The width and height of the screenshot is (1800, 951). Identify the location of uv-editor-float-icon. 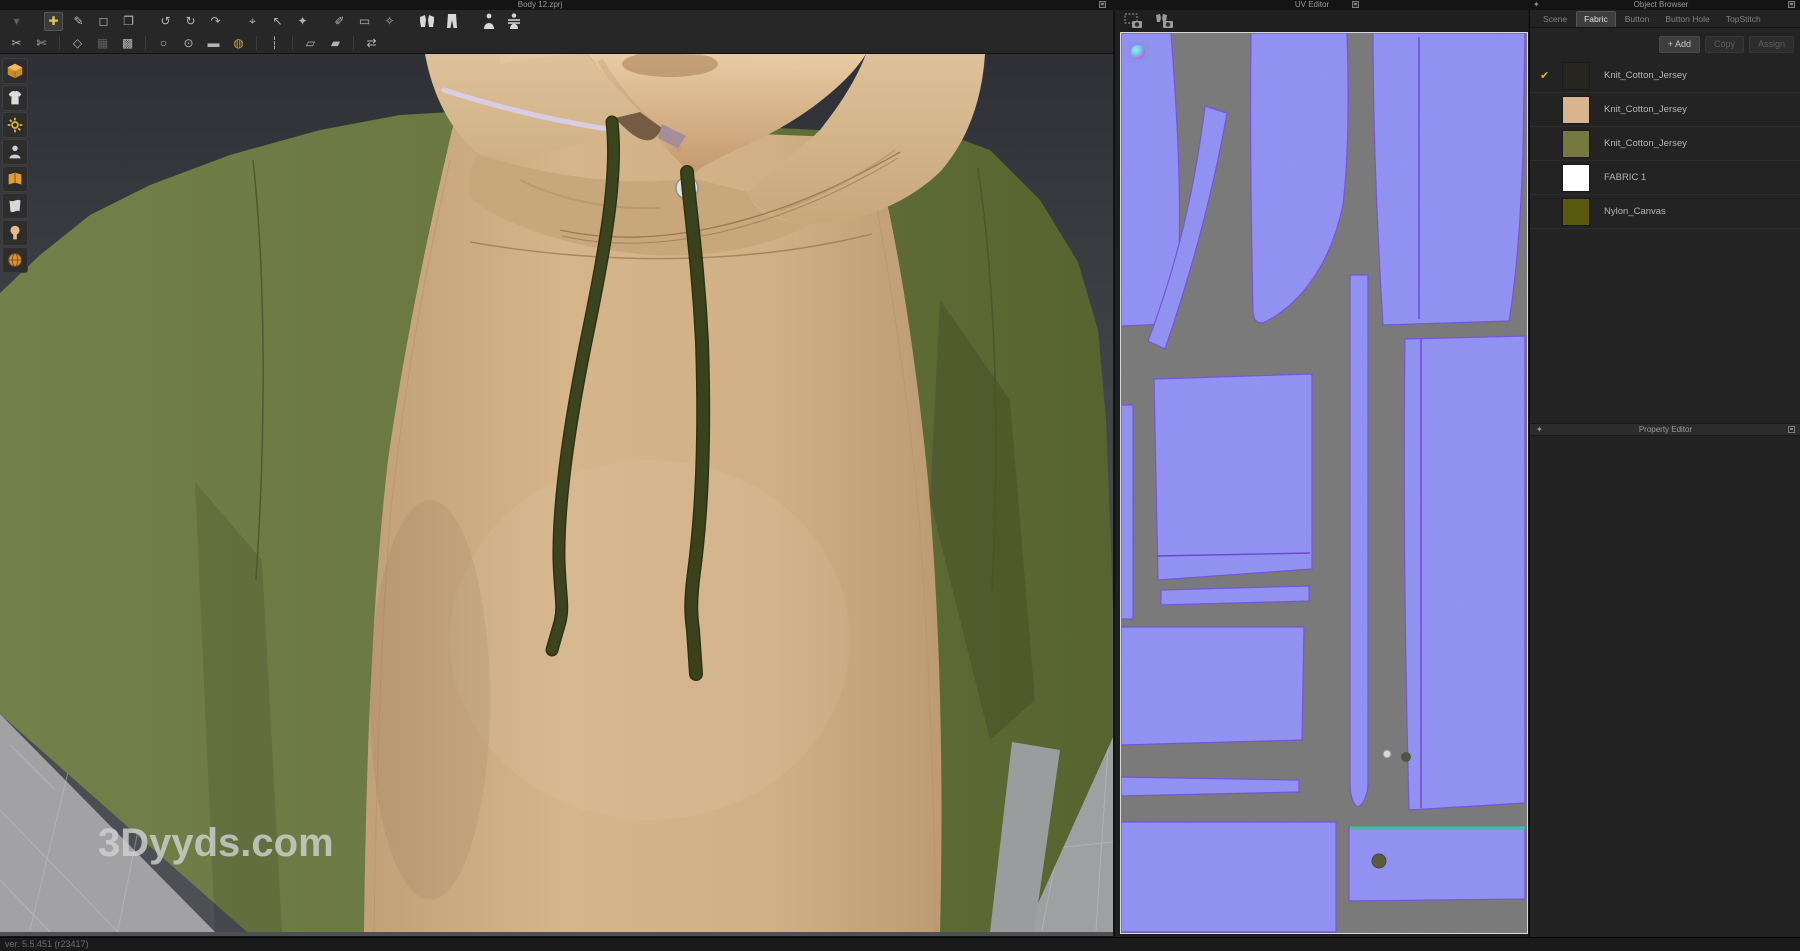
(1355, 4).